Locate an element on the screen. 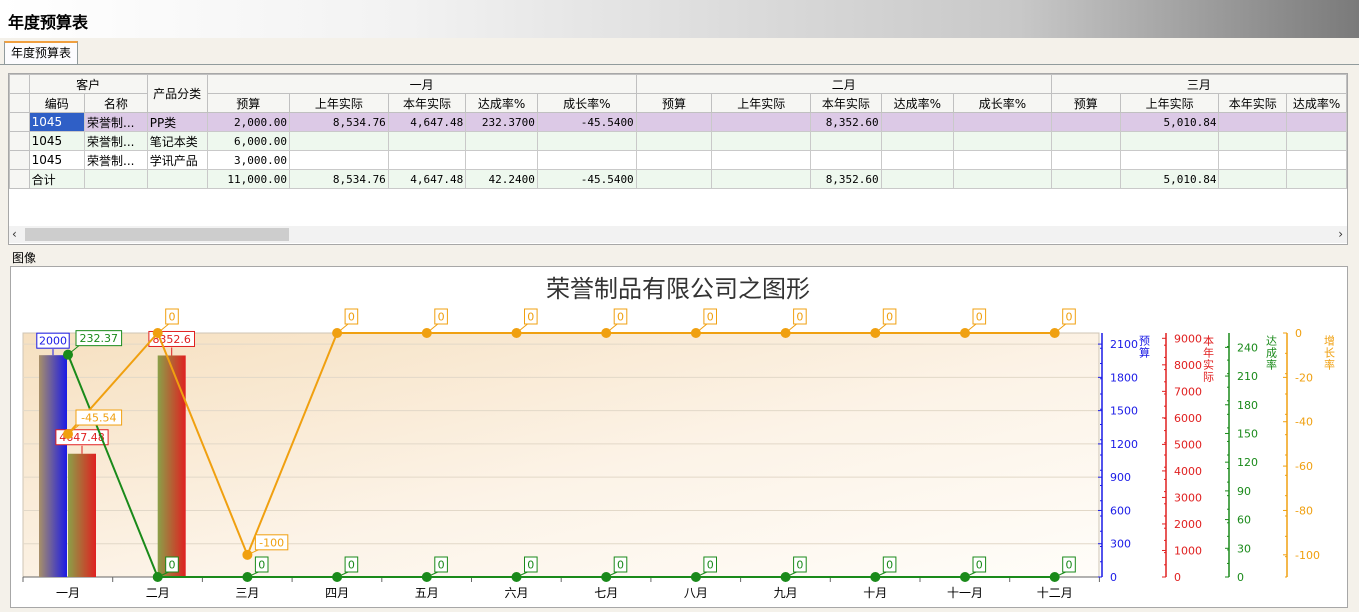  image-panel-label: 图像 is located at coordinates (24, 258).